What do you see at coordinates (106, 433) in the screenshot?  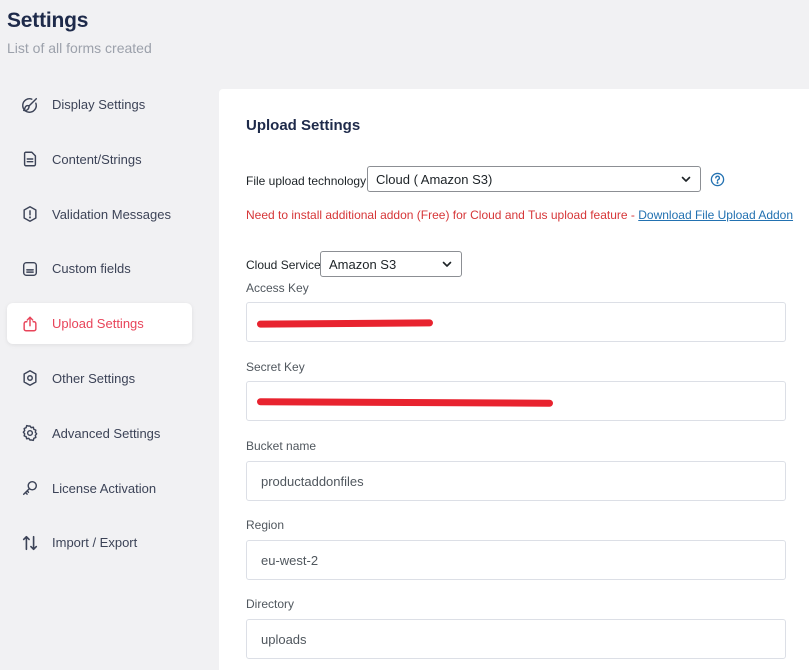 I see `sidebar-item-label: Advanced Settings` at bounding box center [106, 433].